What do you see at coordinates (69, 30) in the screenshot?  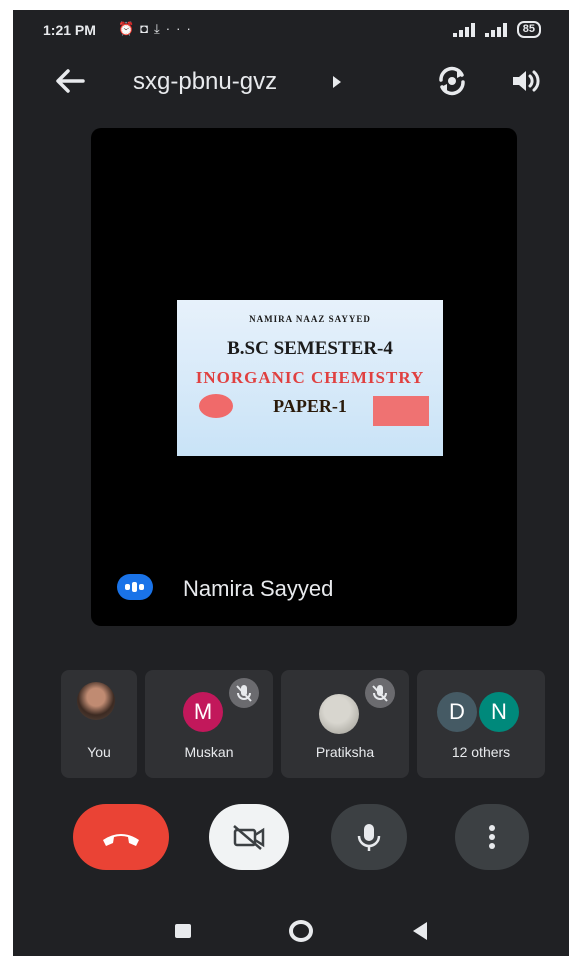 I see `status-time: 1:21 PM` at bounding box center [69, 30].